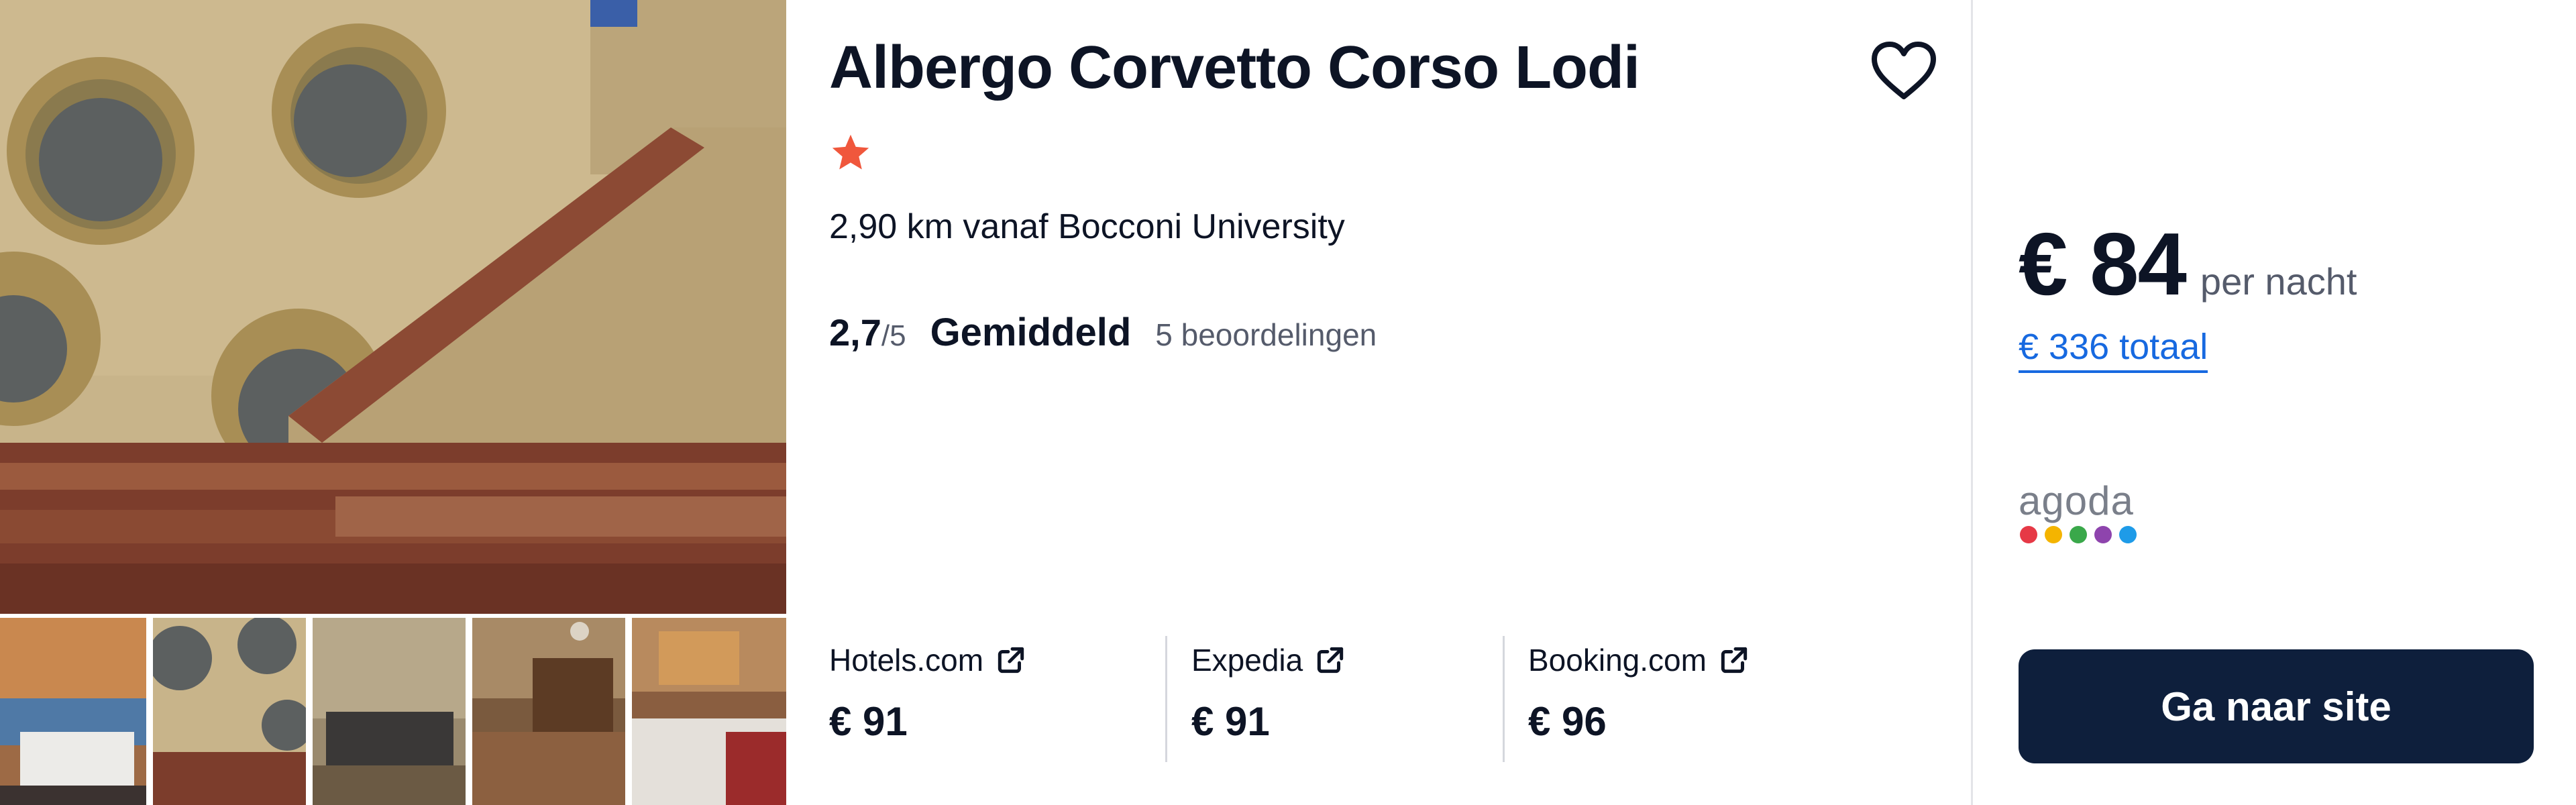 This screenshot has height=805, width=2576. I want to click on provider-expedia: Expedia € 91, so click(1339, 699).